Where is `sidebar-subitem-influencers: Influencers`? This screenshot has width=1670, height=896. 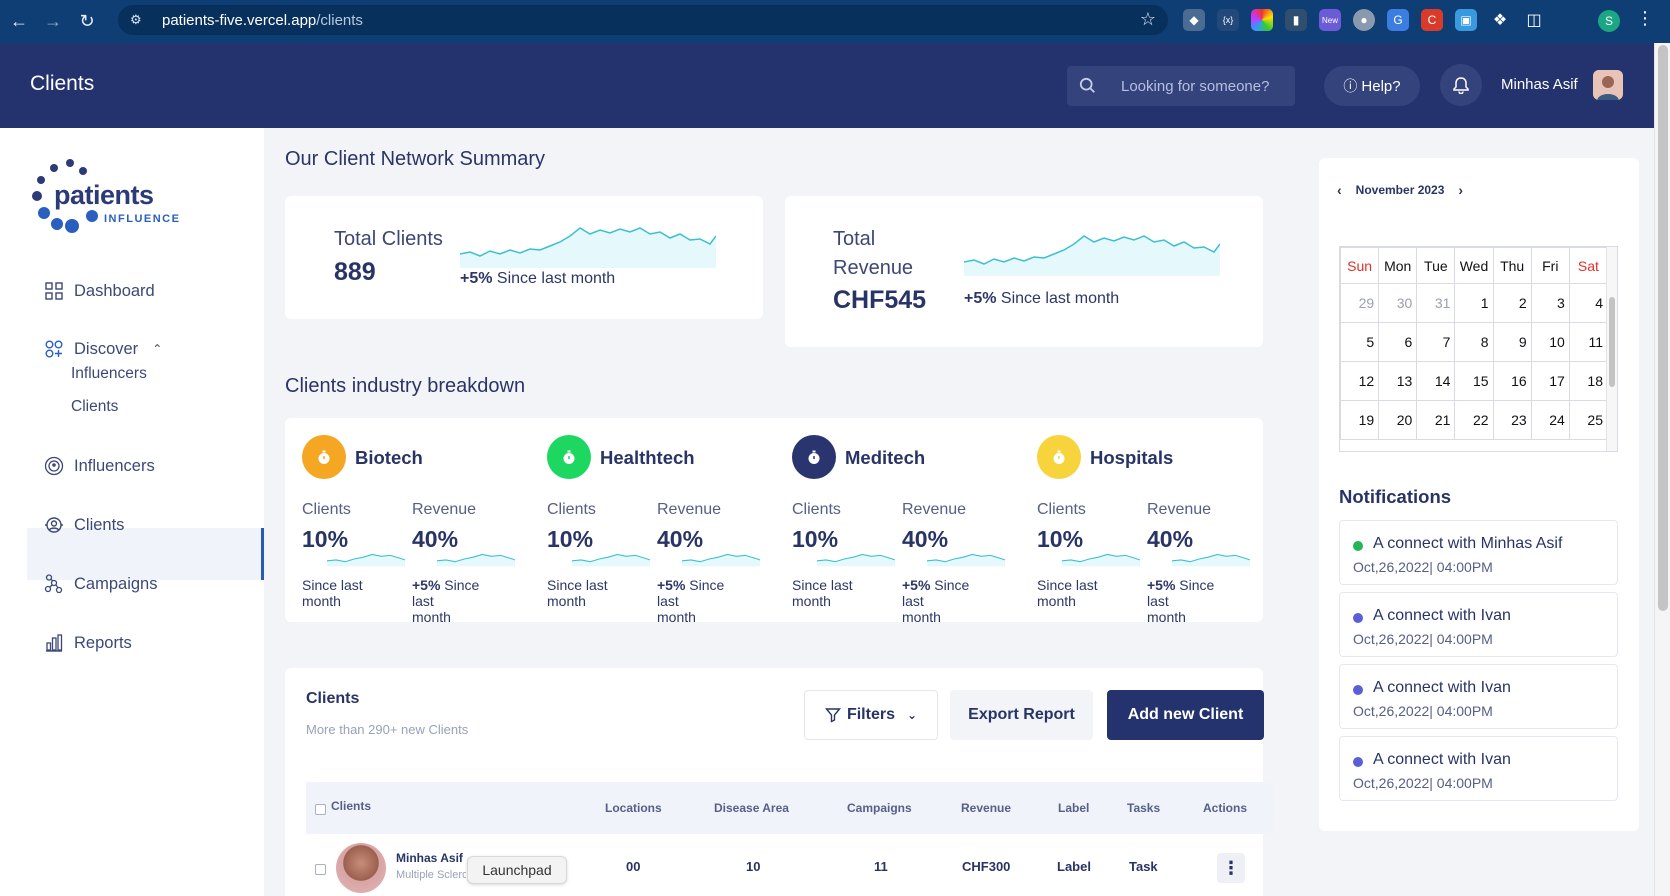 sidebar-subitem-influencers: Influencers is located at coordinates (109, 374).